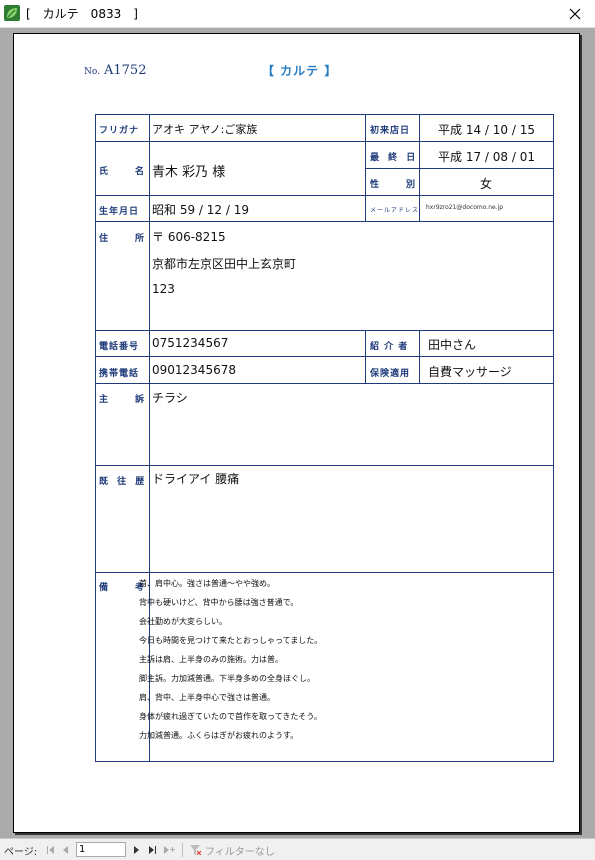 The image size is (595, 860). Describe the element at coordinates (486, 157) in the screenshot. I see `value-last-visit: 平成 17 / 08 / 01` at that location.